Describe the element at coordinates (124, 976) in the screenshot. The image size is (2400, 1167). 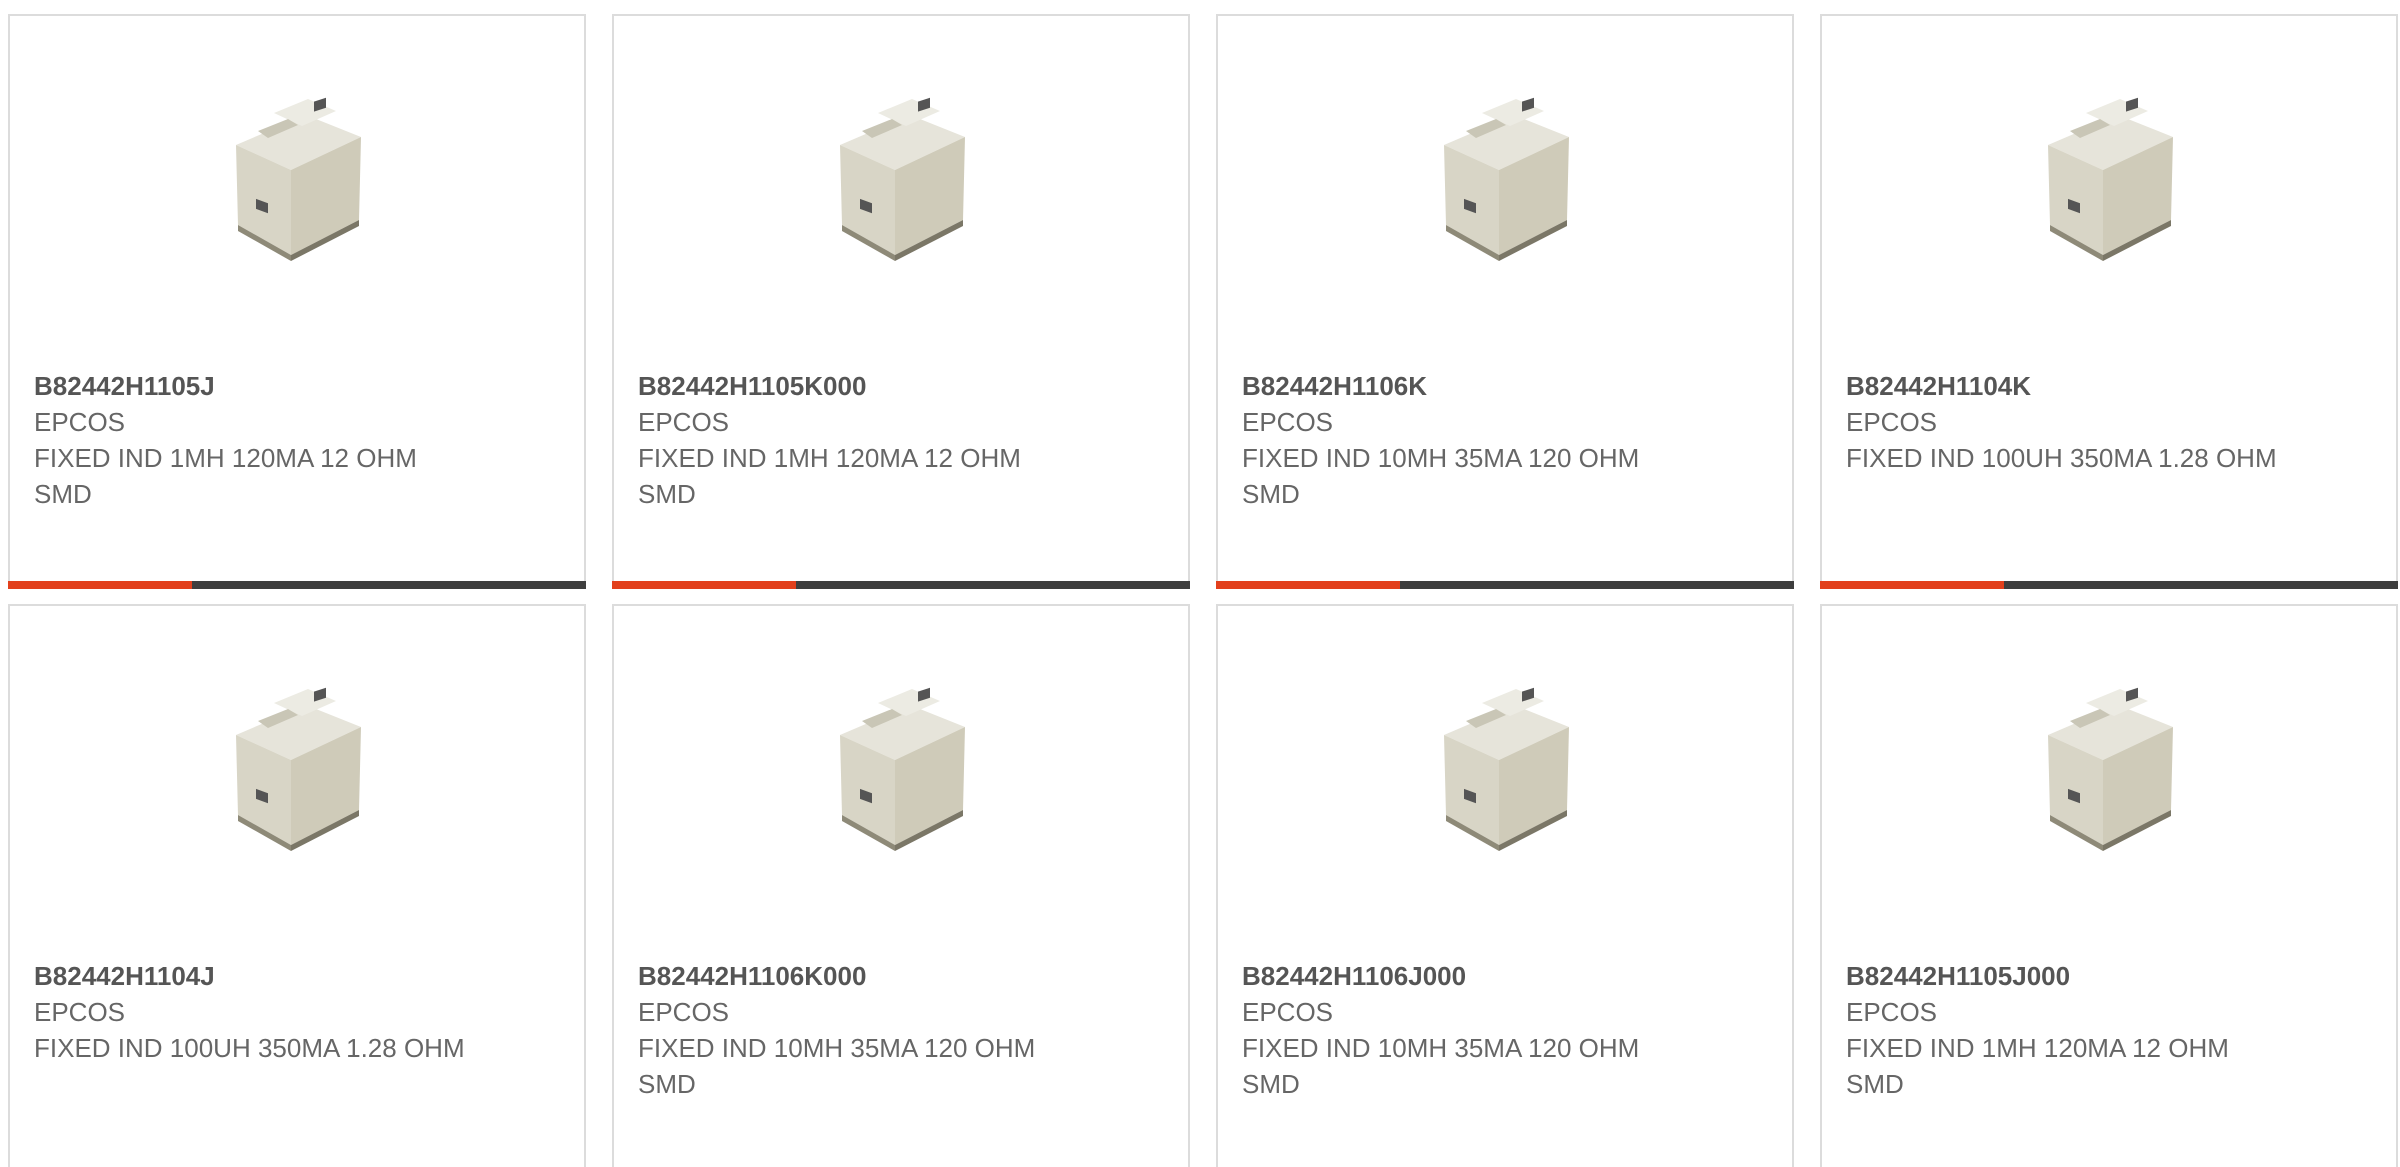
I see `product-part-number: B82442H1104J` at that location.